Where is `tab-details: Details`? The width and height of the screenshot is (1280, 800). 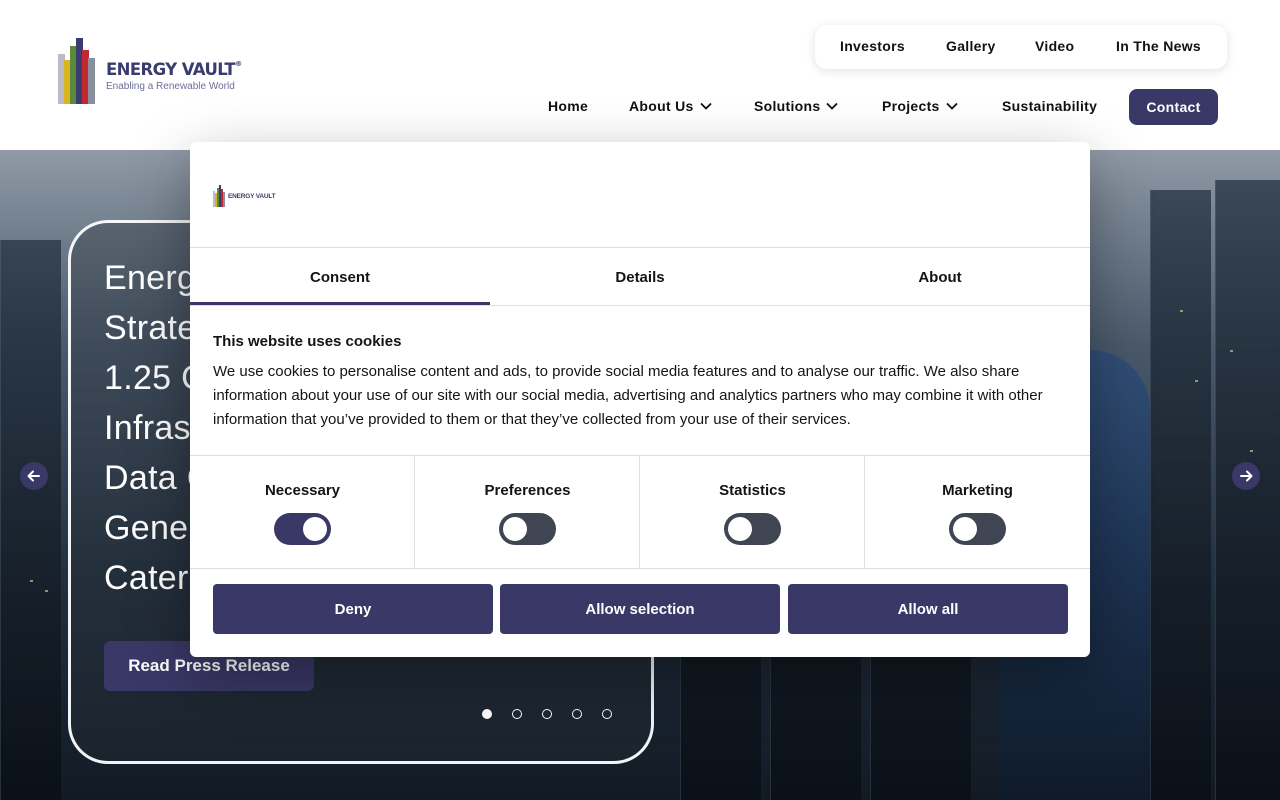
tab-details: Details is located at coordinates (640, 277).